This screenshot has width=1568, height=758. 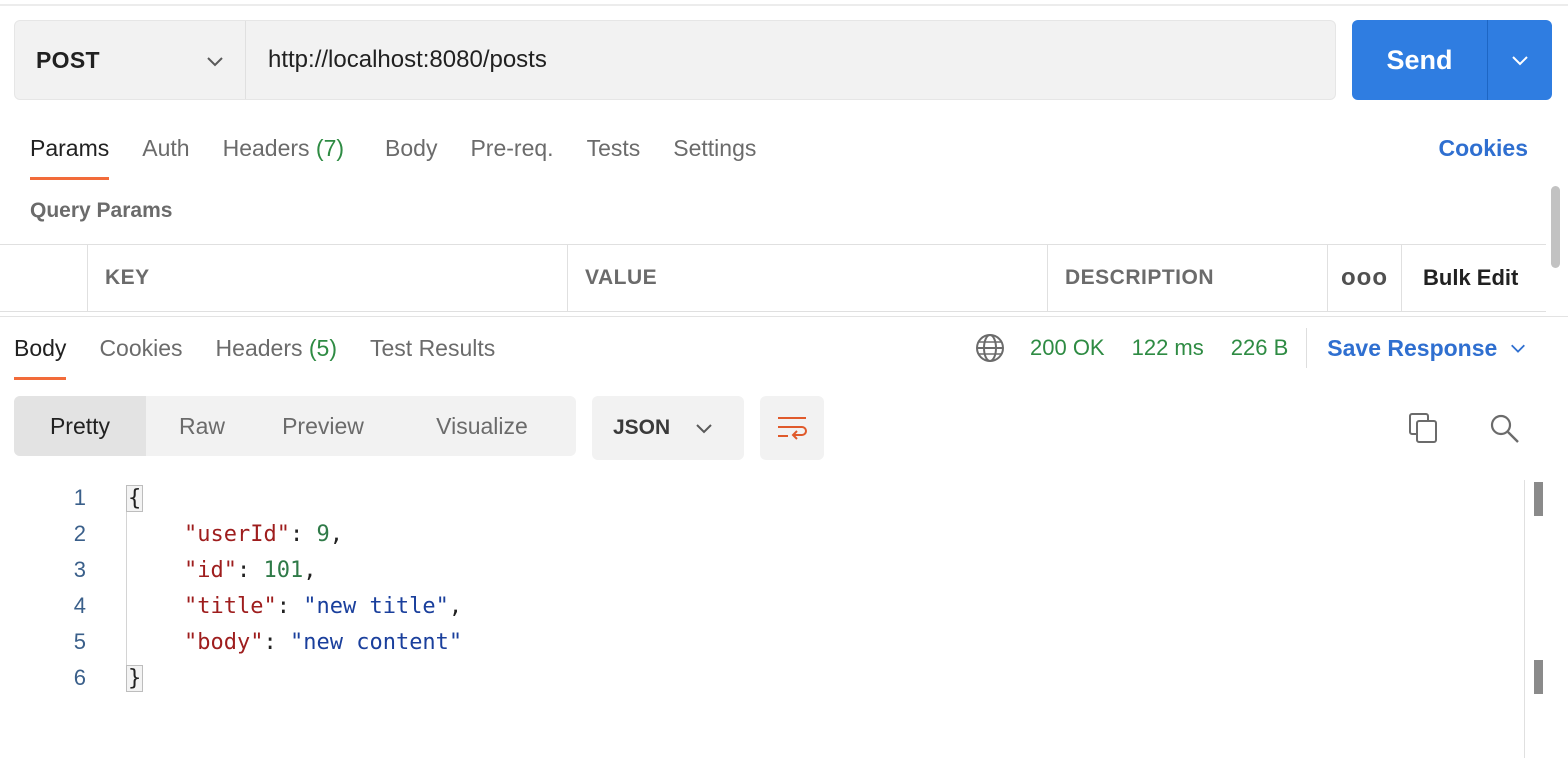 I want to click on tab-tests: Tests, so click(x=614, y=155).